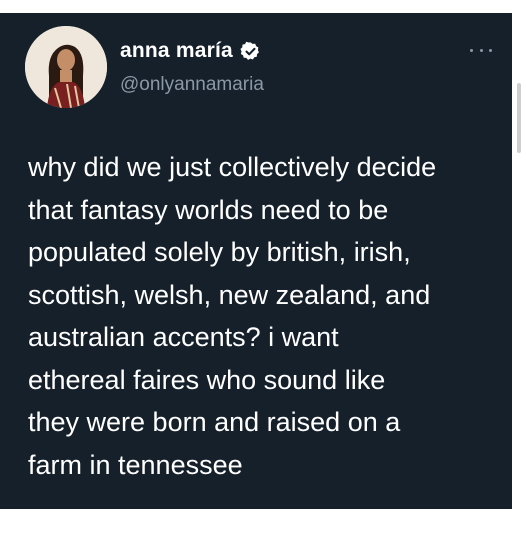 This screenshot has width=526, height=533. I want to click on tweet-text-line: ethereal faires who sound like, so click(207, 379).